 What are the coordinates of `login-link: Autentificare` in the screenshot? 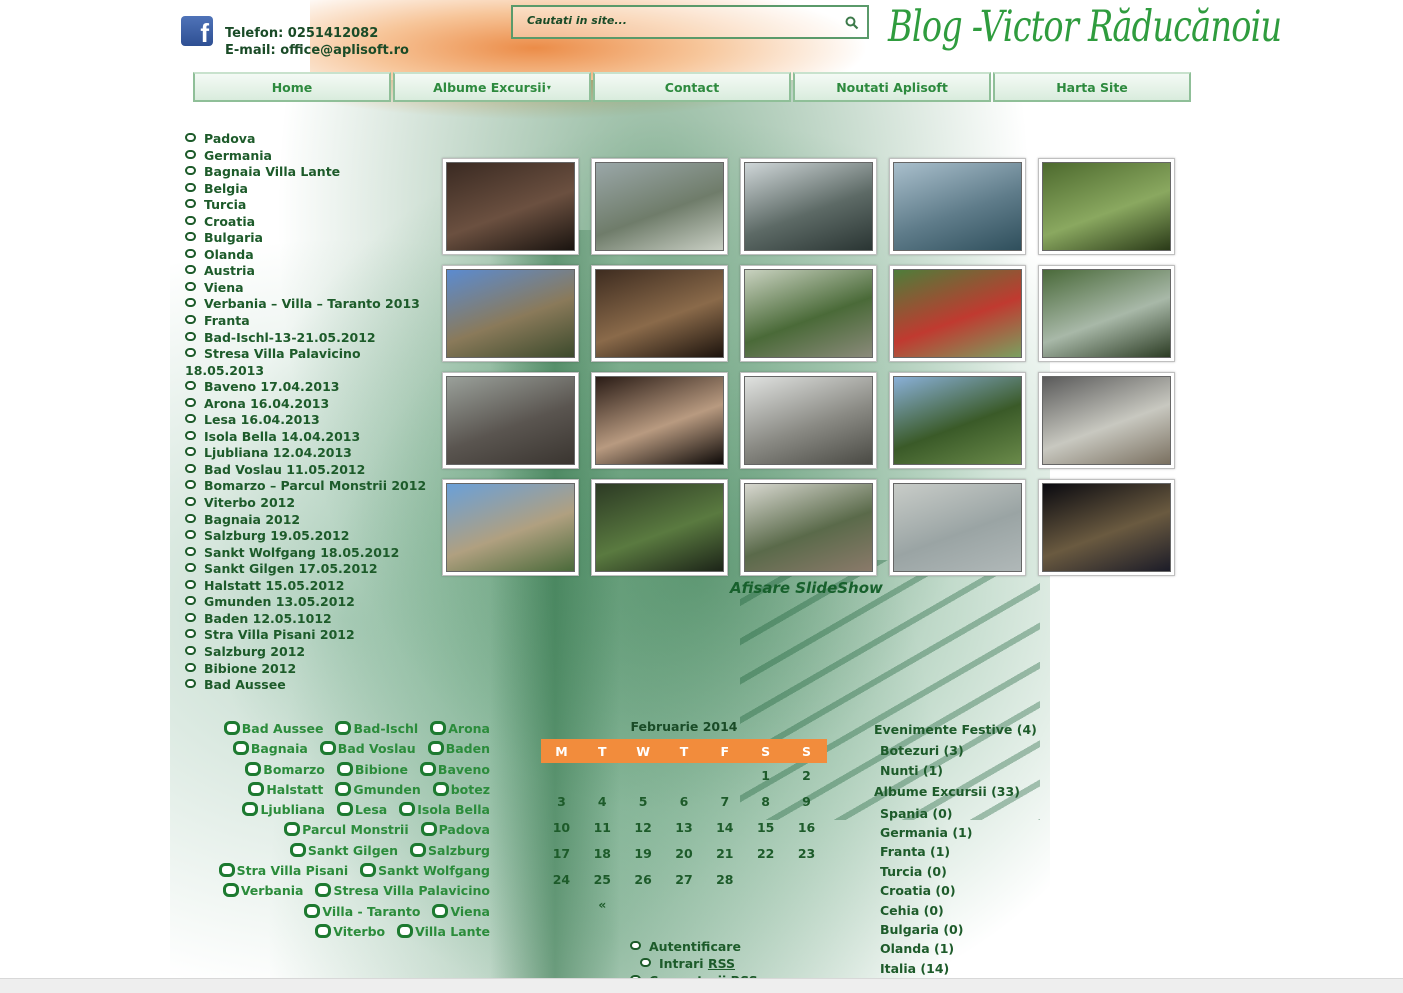 It's located at (694, 946).